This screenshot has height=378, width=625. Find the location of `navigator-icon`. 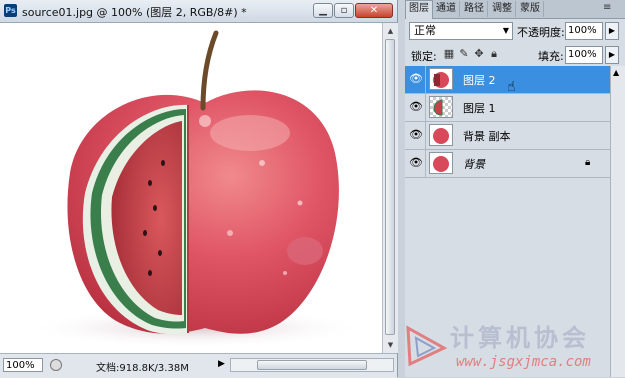

navigator-icon is located at coordinates (56, 365).